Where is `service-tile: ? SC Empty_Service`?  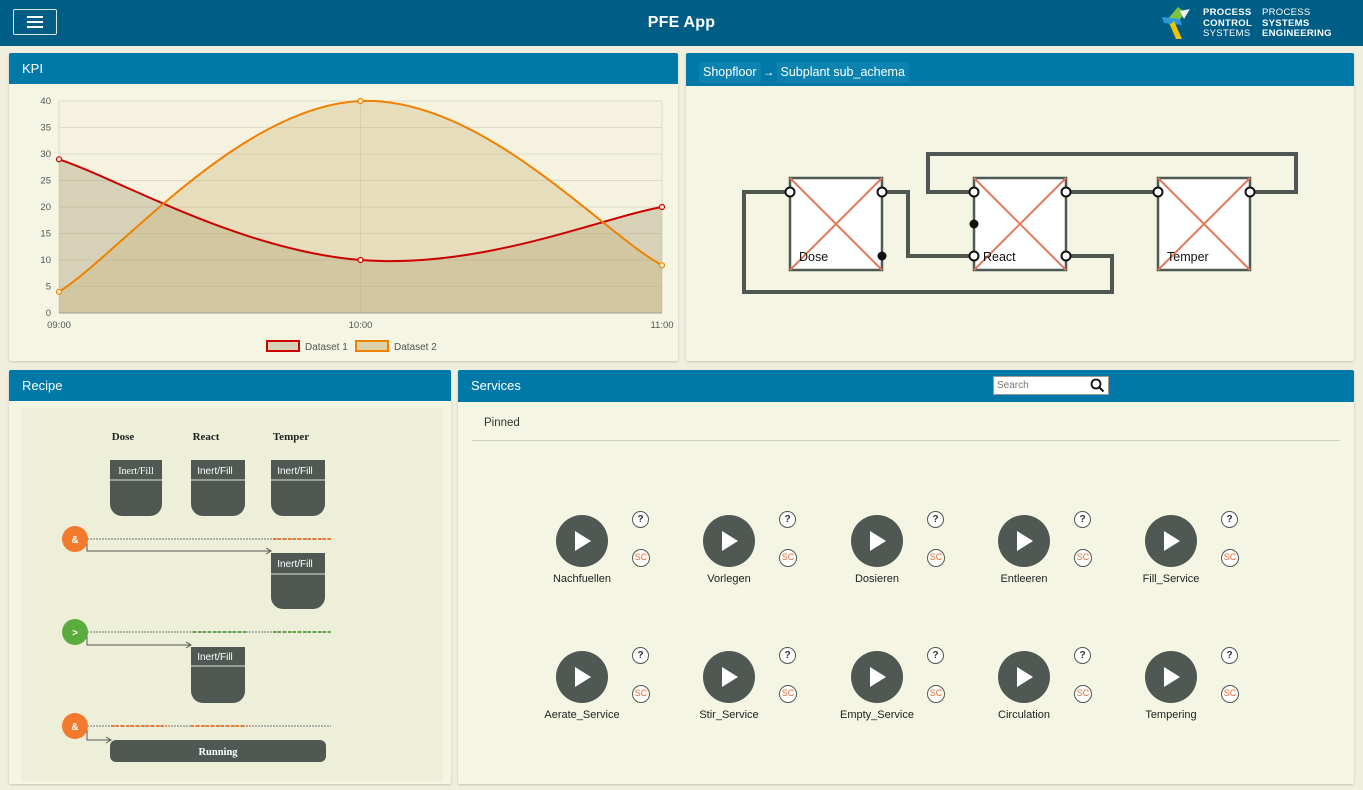
service-tile: ? SC Empty_Service is located at coordinates (879, 685).